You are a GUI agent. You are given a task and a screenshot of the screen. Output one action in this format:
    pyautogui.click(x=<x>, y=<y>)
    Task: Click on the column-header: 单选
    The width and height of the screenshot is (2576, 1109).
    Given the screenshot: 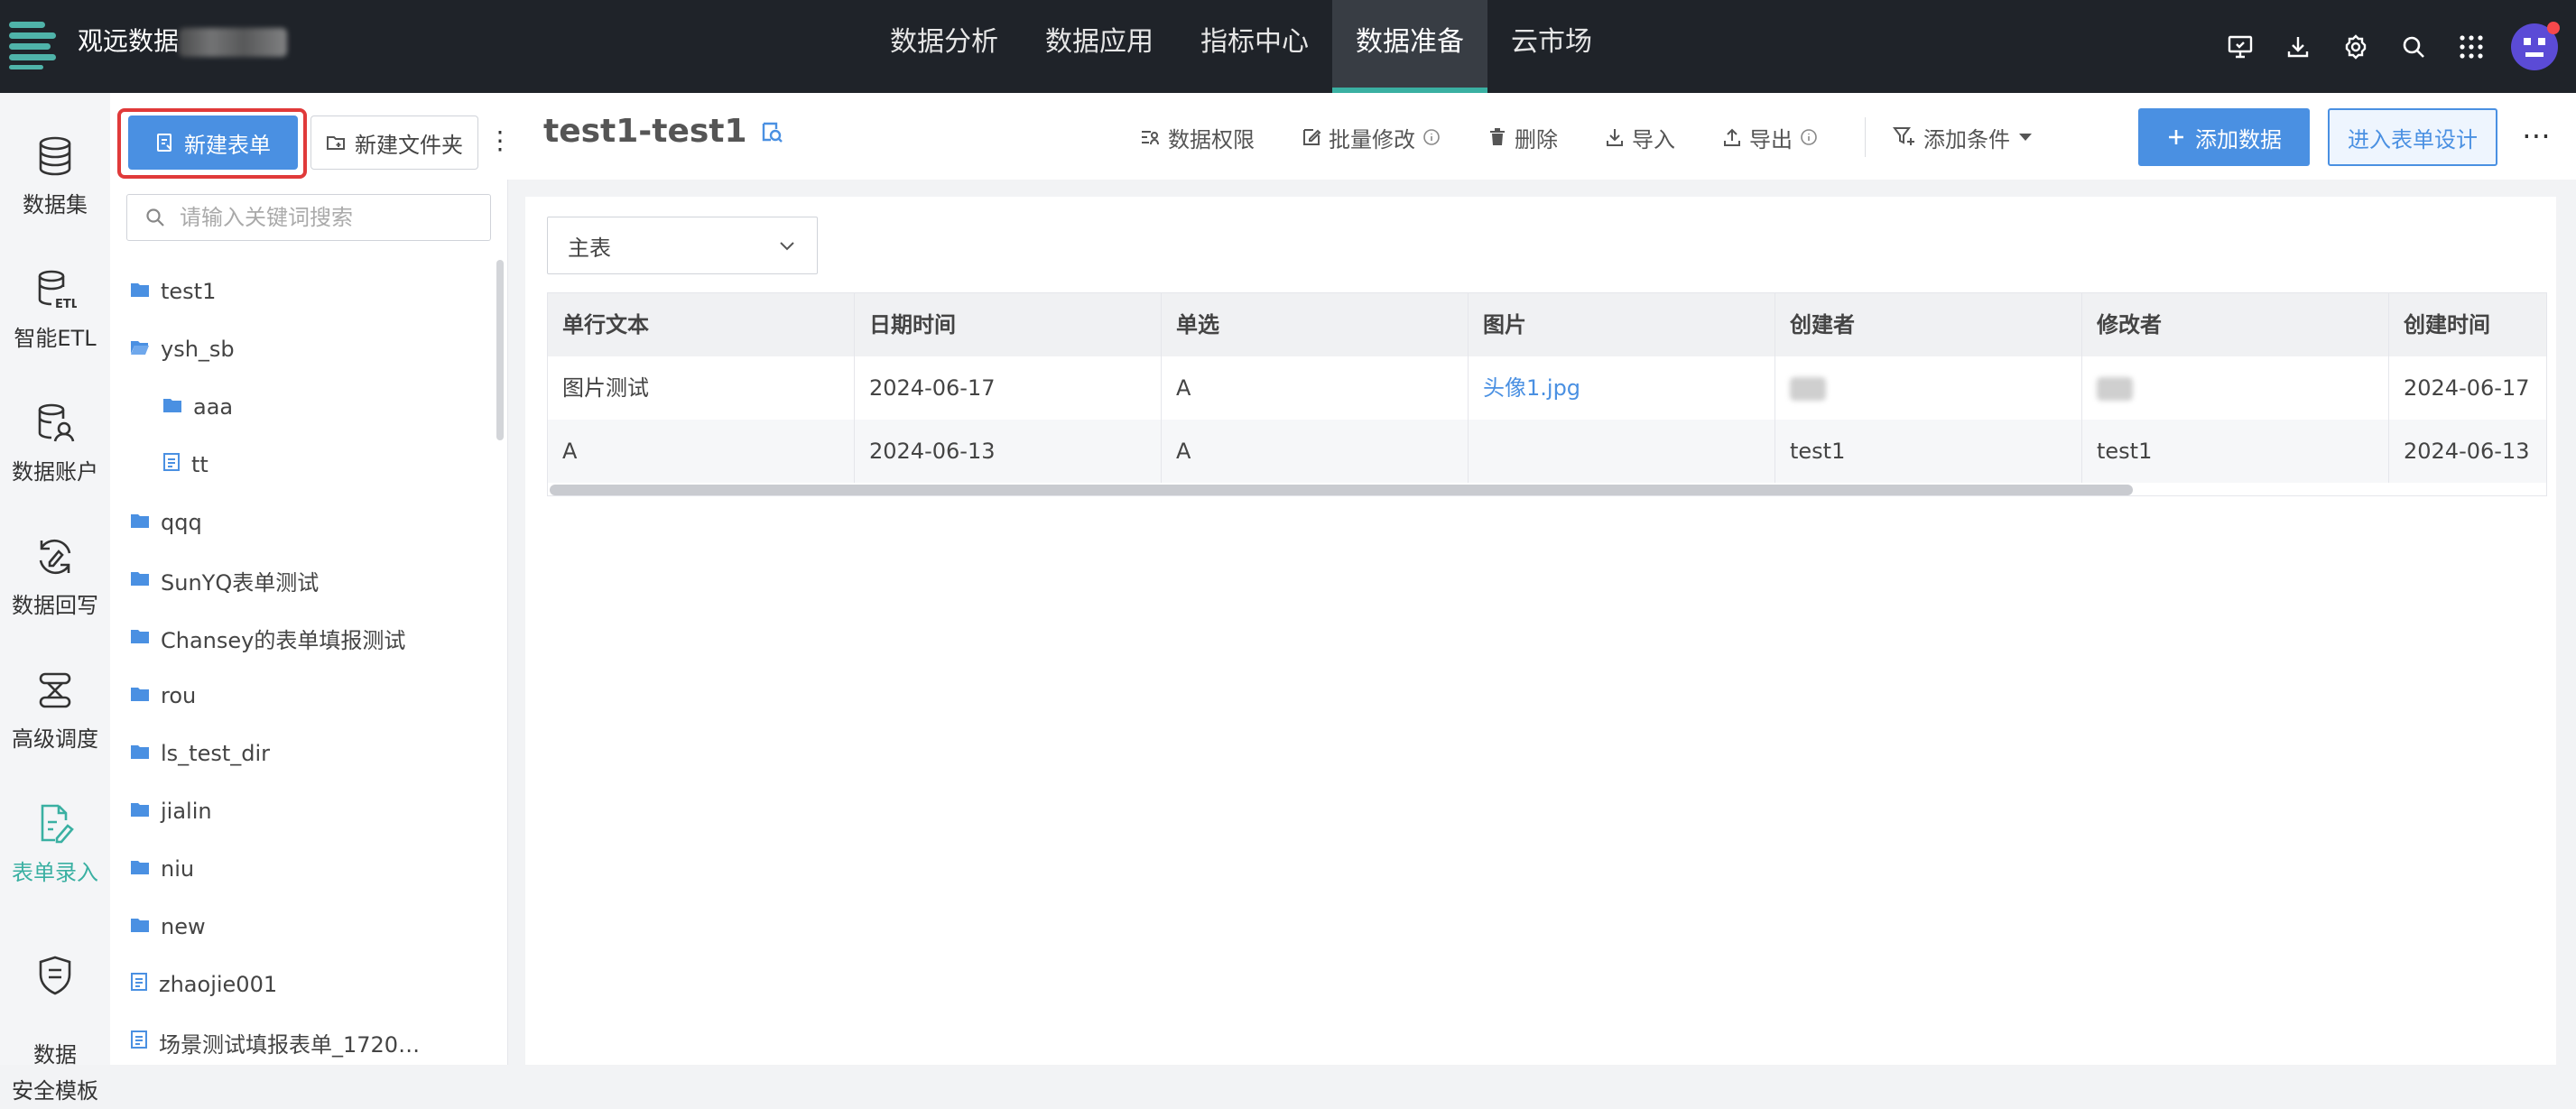 What is the action you would take?
    pyautogui.click(x=1315, y=324)
    